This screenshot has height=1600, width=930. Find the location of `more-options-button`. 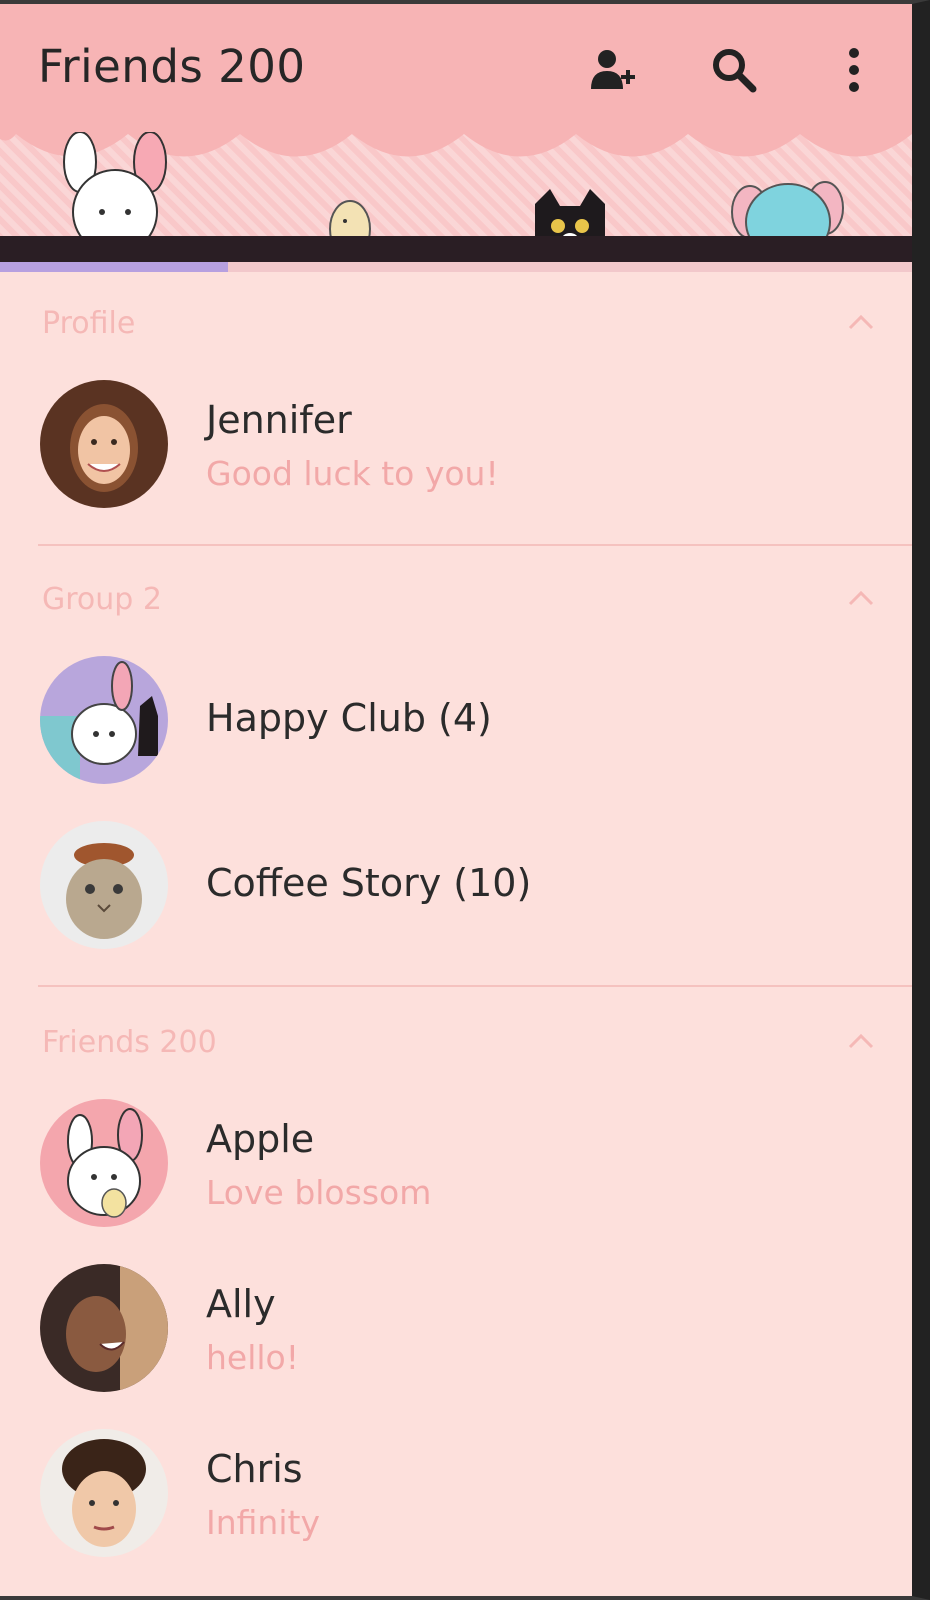

more-options-button is located at coordinates (854, 70).